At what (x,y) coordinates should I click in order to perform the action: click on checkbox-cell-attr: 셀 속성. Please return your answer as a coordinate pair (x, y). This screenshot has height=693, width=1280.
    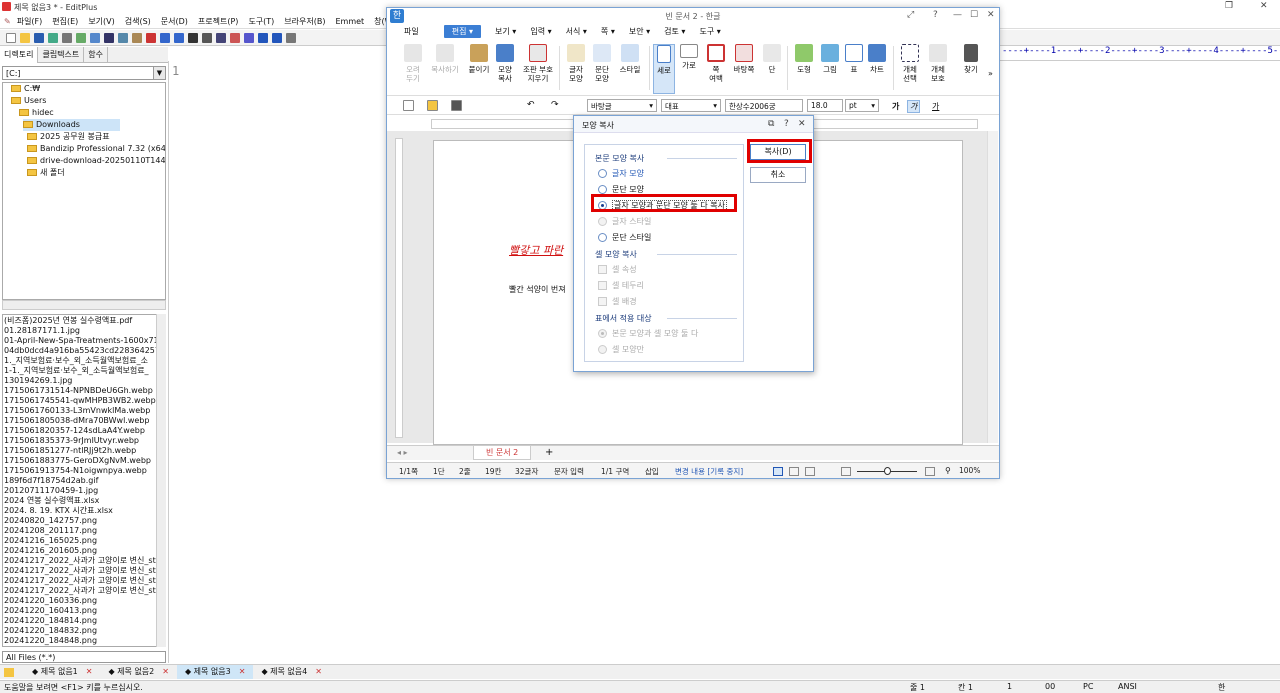
    Looking at the image, I should click on (617, 269).